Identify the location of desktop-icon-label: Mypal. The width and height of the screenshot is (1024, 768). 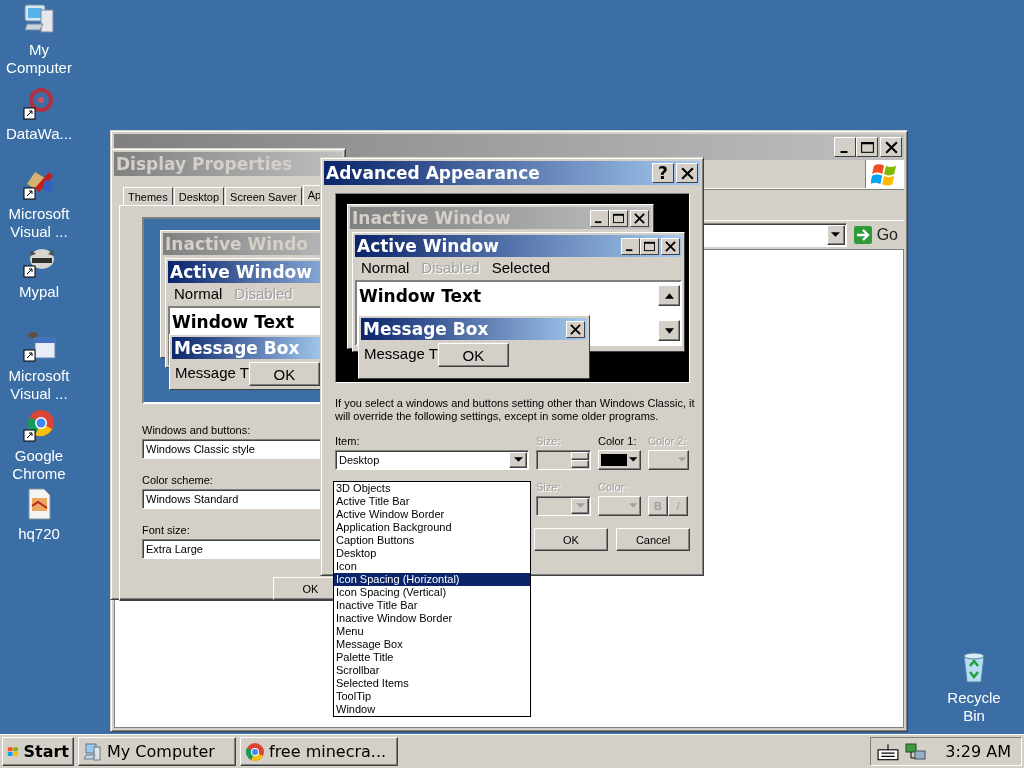
(39, 292).